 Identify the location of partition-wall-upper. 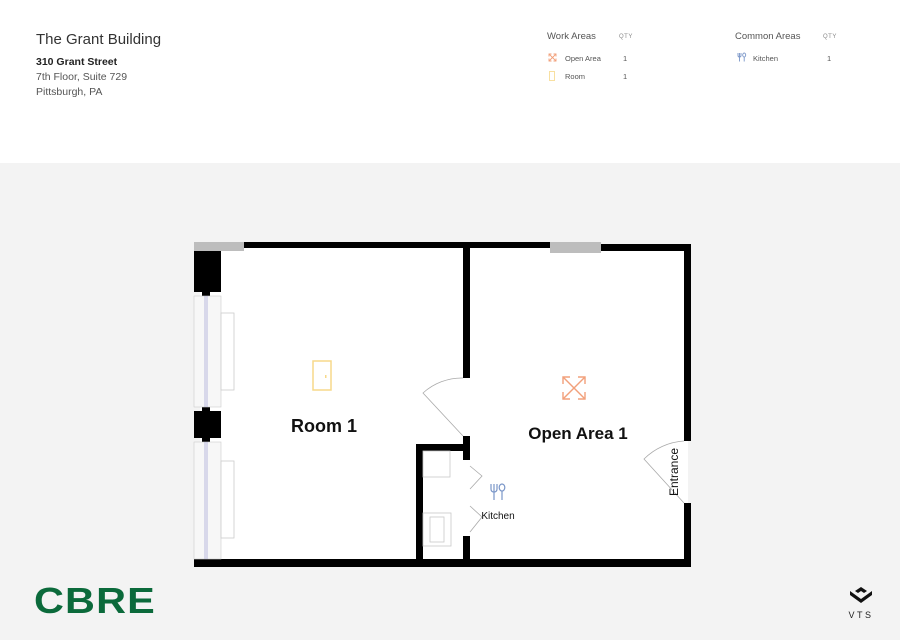
(466, 313).